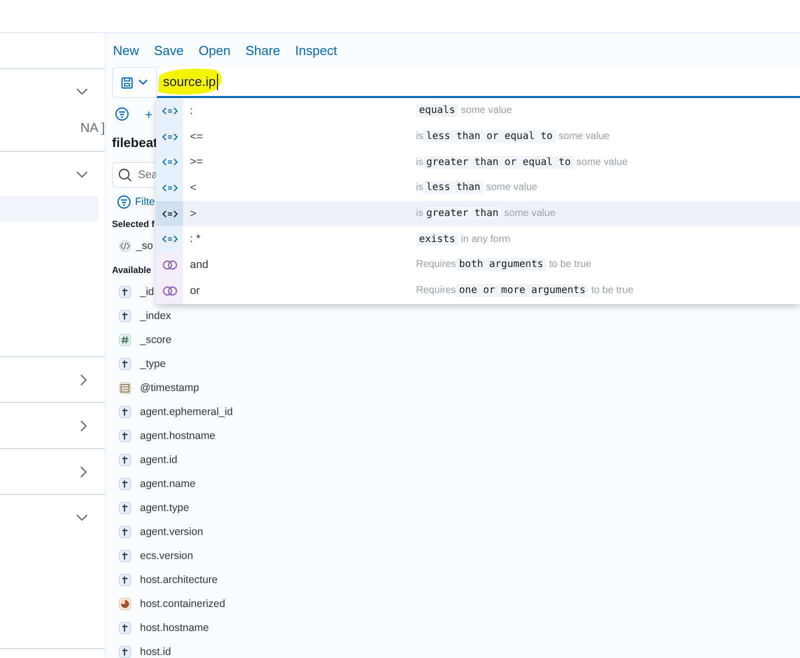  I want to click on field-name: agent.name, so click(168, 484).